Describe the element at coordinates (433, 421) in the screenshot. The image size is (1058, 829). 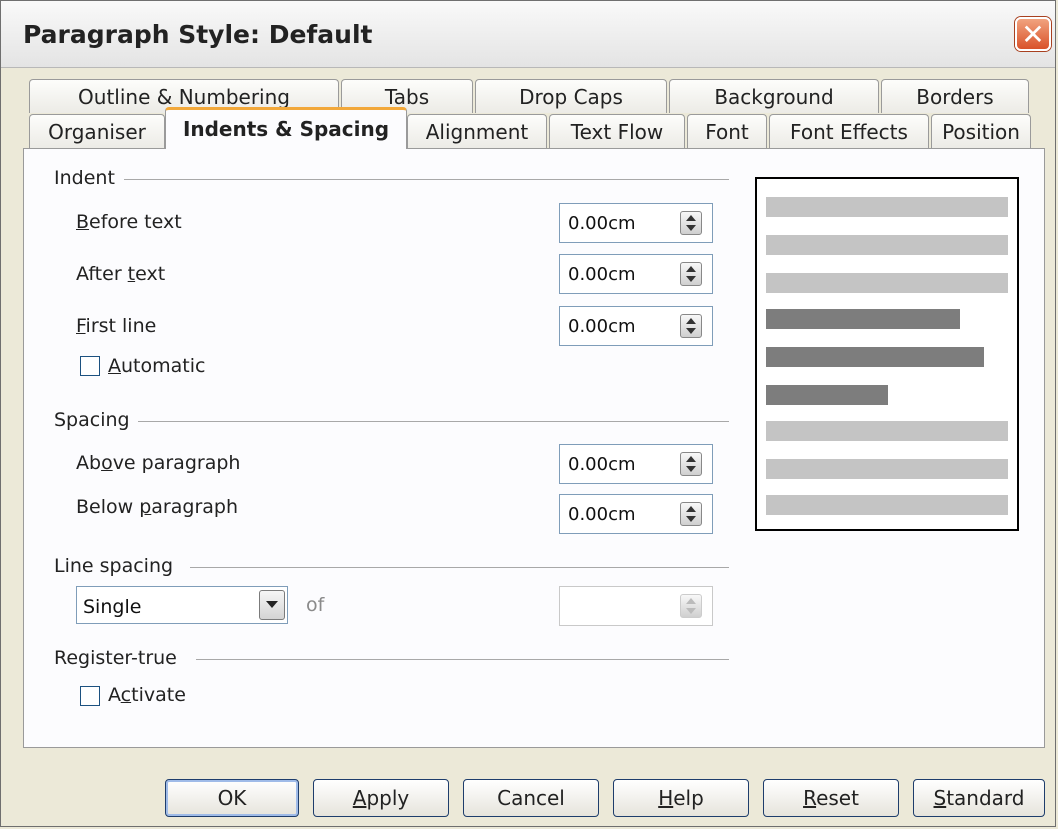
I see `spacing-divider` at that location.